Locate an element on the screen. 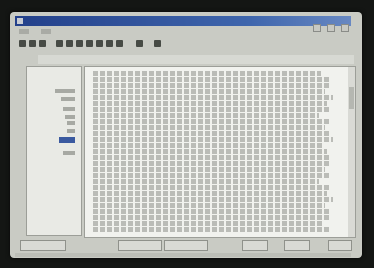 The image size is (374, 268). menubar is located at coordinates (183, 31).